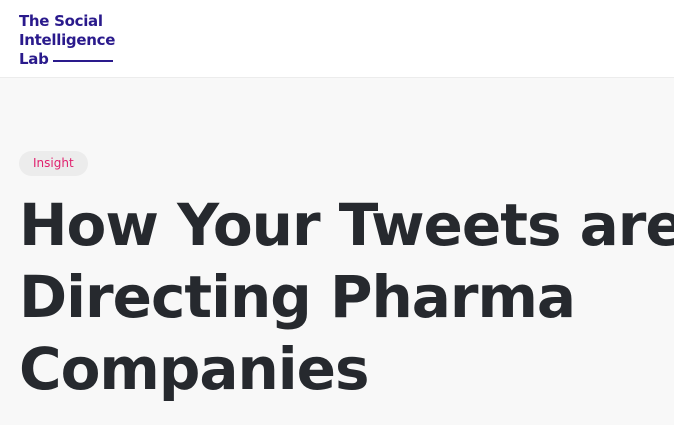 This screenshot has height=425, width=674. I want to click on logo-line-3-text: Lab, so click(34, 59).